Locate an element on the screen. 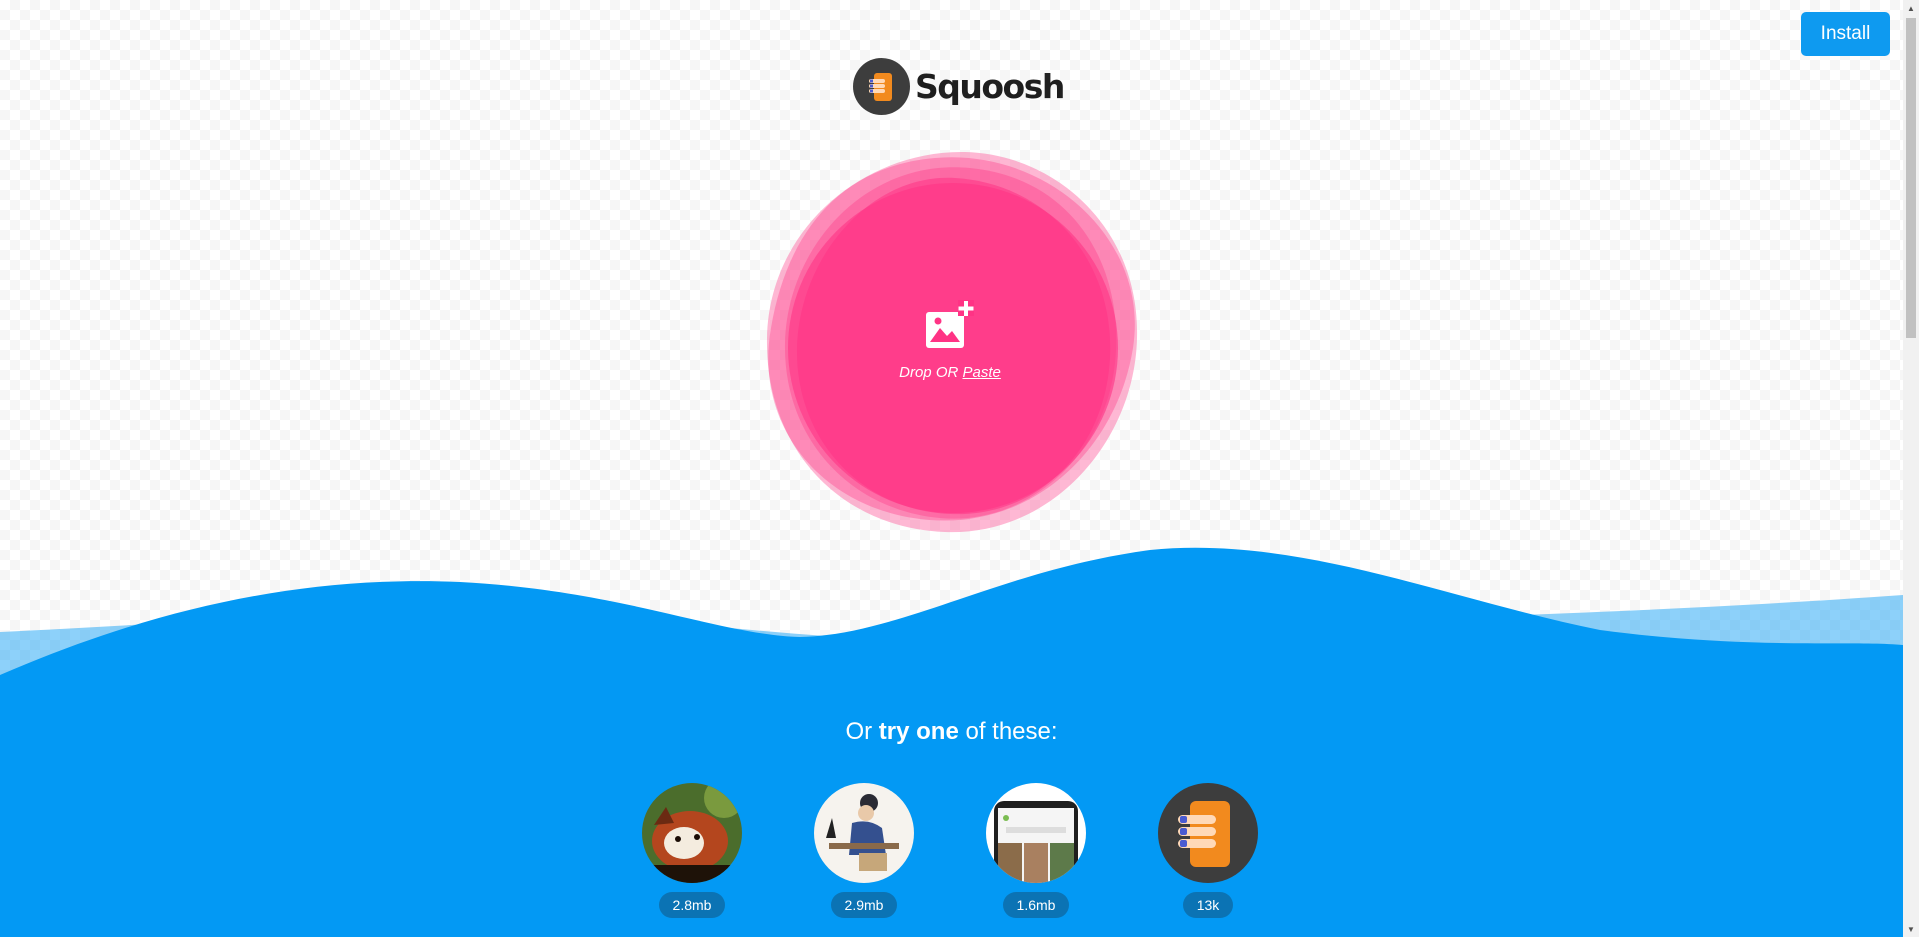 The height and width of the screenshot is (937, 1919). install-button: Install is located at coordinates (1845, 34).